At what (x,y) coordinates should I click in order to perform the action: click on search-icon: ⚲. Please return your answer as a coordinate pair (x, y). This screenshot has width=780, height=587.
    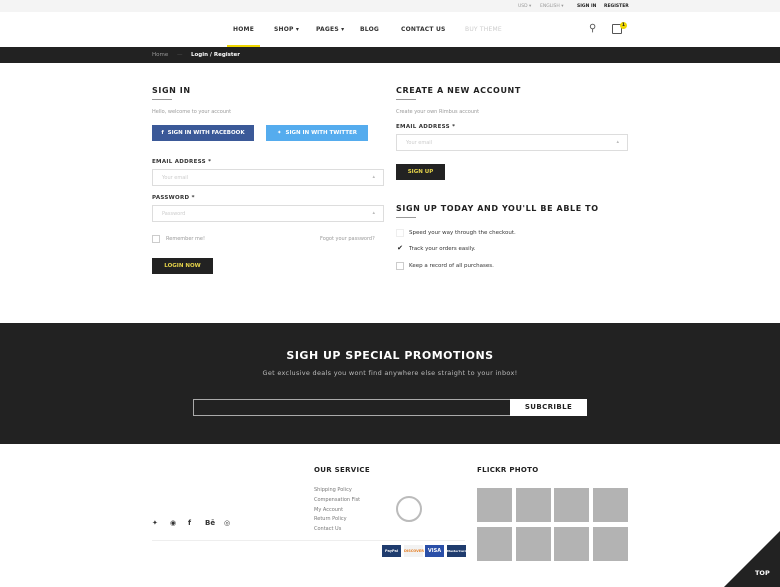
    Looking at the image, I should click on (592, 28).